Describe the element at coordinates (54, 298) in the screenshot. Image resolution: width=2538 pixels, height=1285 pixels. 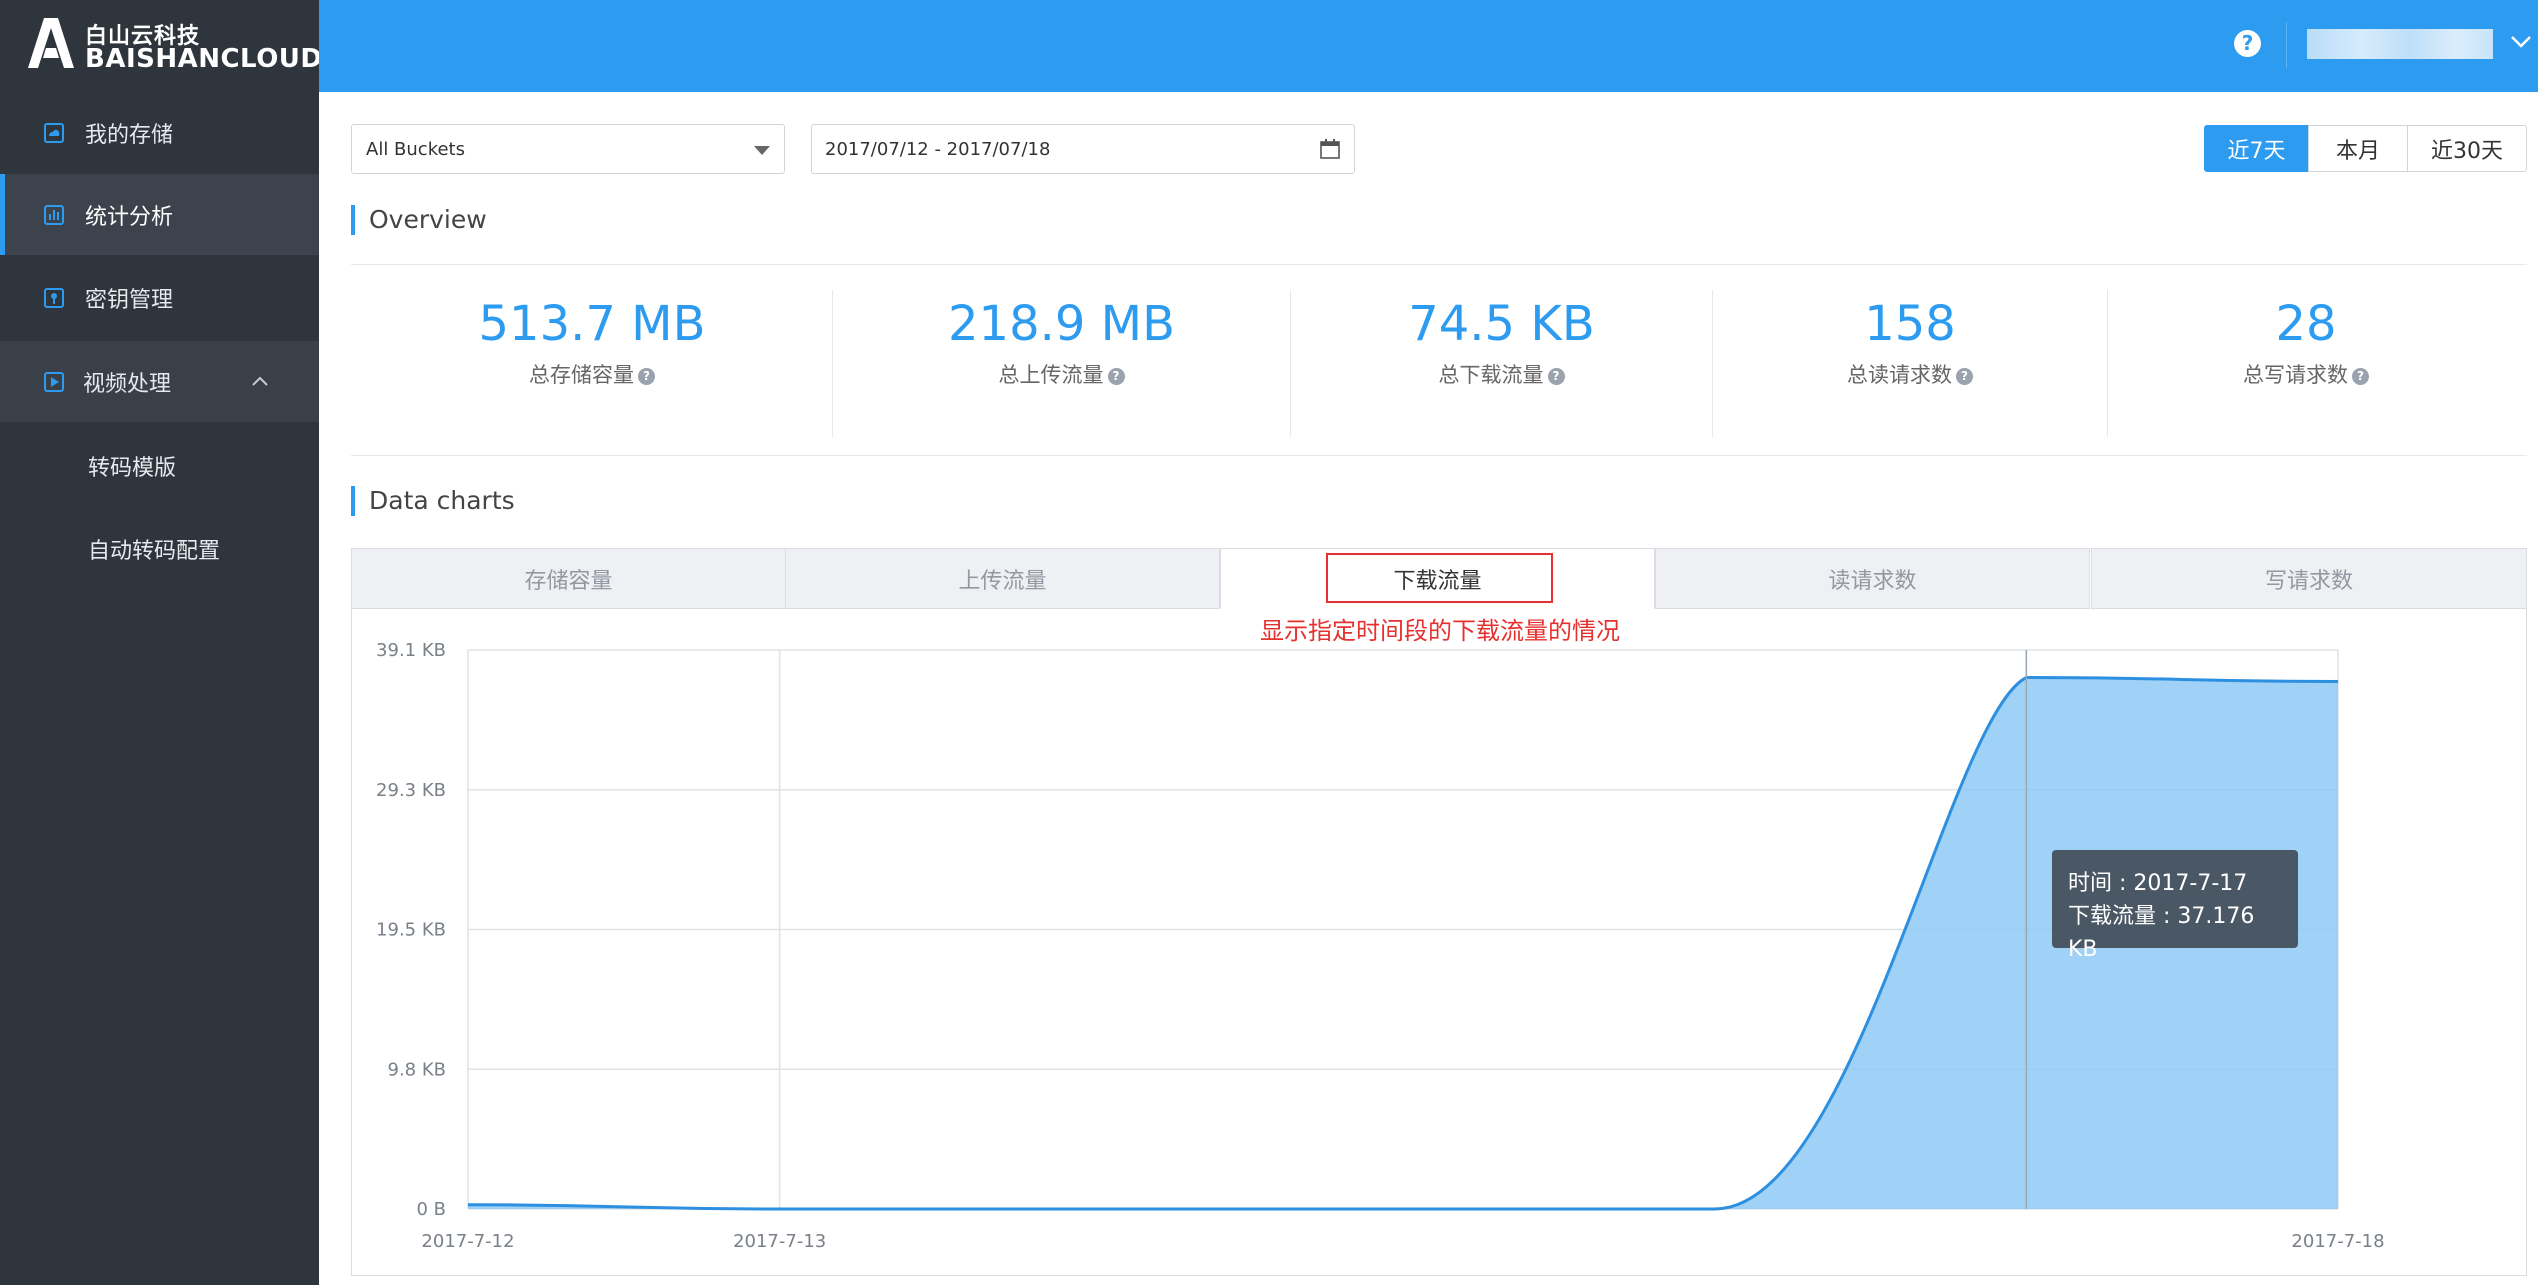
I see `key-icon` at that location.